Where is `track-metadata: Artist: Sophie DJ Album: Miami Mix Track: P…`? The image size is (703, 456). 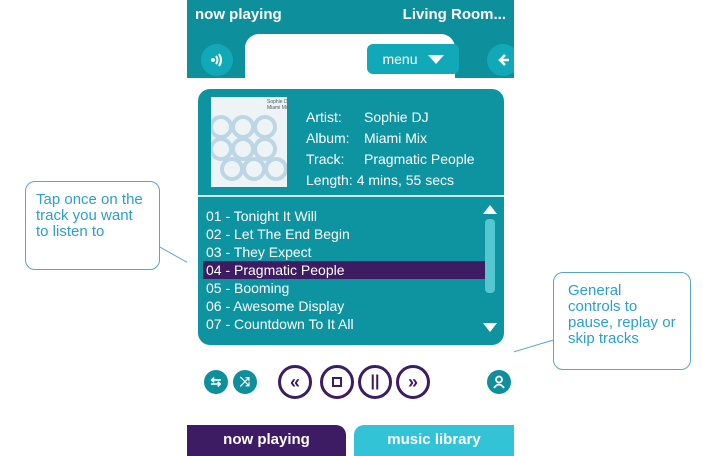 track-metadata: Artist: Sophie DJ Album: Miami Mix Track: P… is located at coordinates (390, 149).